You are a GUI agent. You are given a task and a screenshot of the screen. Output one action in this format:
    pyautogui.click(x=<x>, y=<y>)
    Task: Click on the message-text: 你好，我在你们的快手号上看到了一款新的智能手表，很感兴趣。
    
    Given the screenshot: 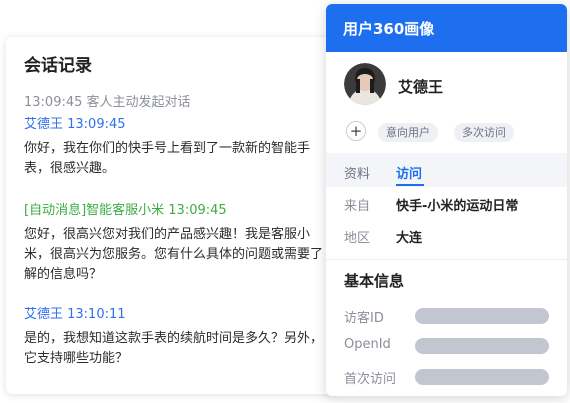 What is the action you would take?
    pyautogui.click(x=167, y=158)
    